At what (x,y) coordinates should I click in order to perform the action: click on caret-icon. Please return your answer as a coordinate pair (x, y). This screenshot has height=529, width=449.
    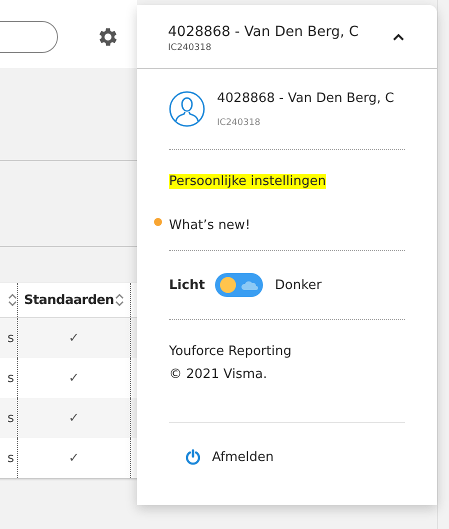
    Looking at the image, I should click on (398, 36).